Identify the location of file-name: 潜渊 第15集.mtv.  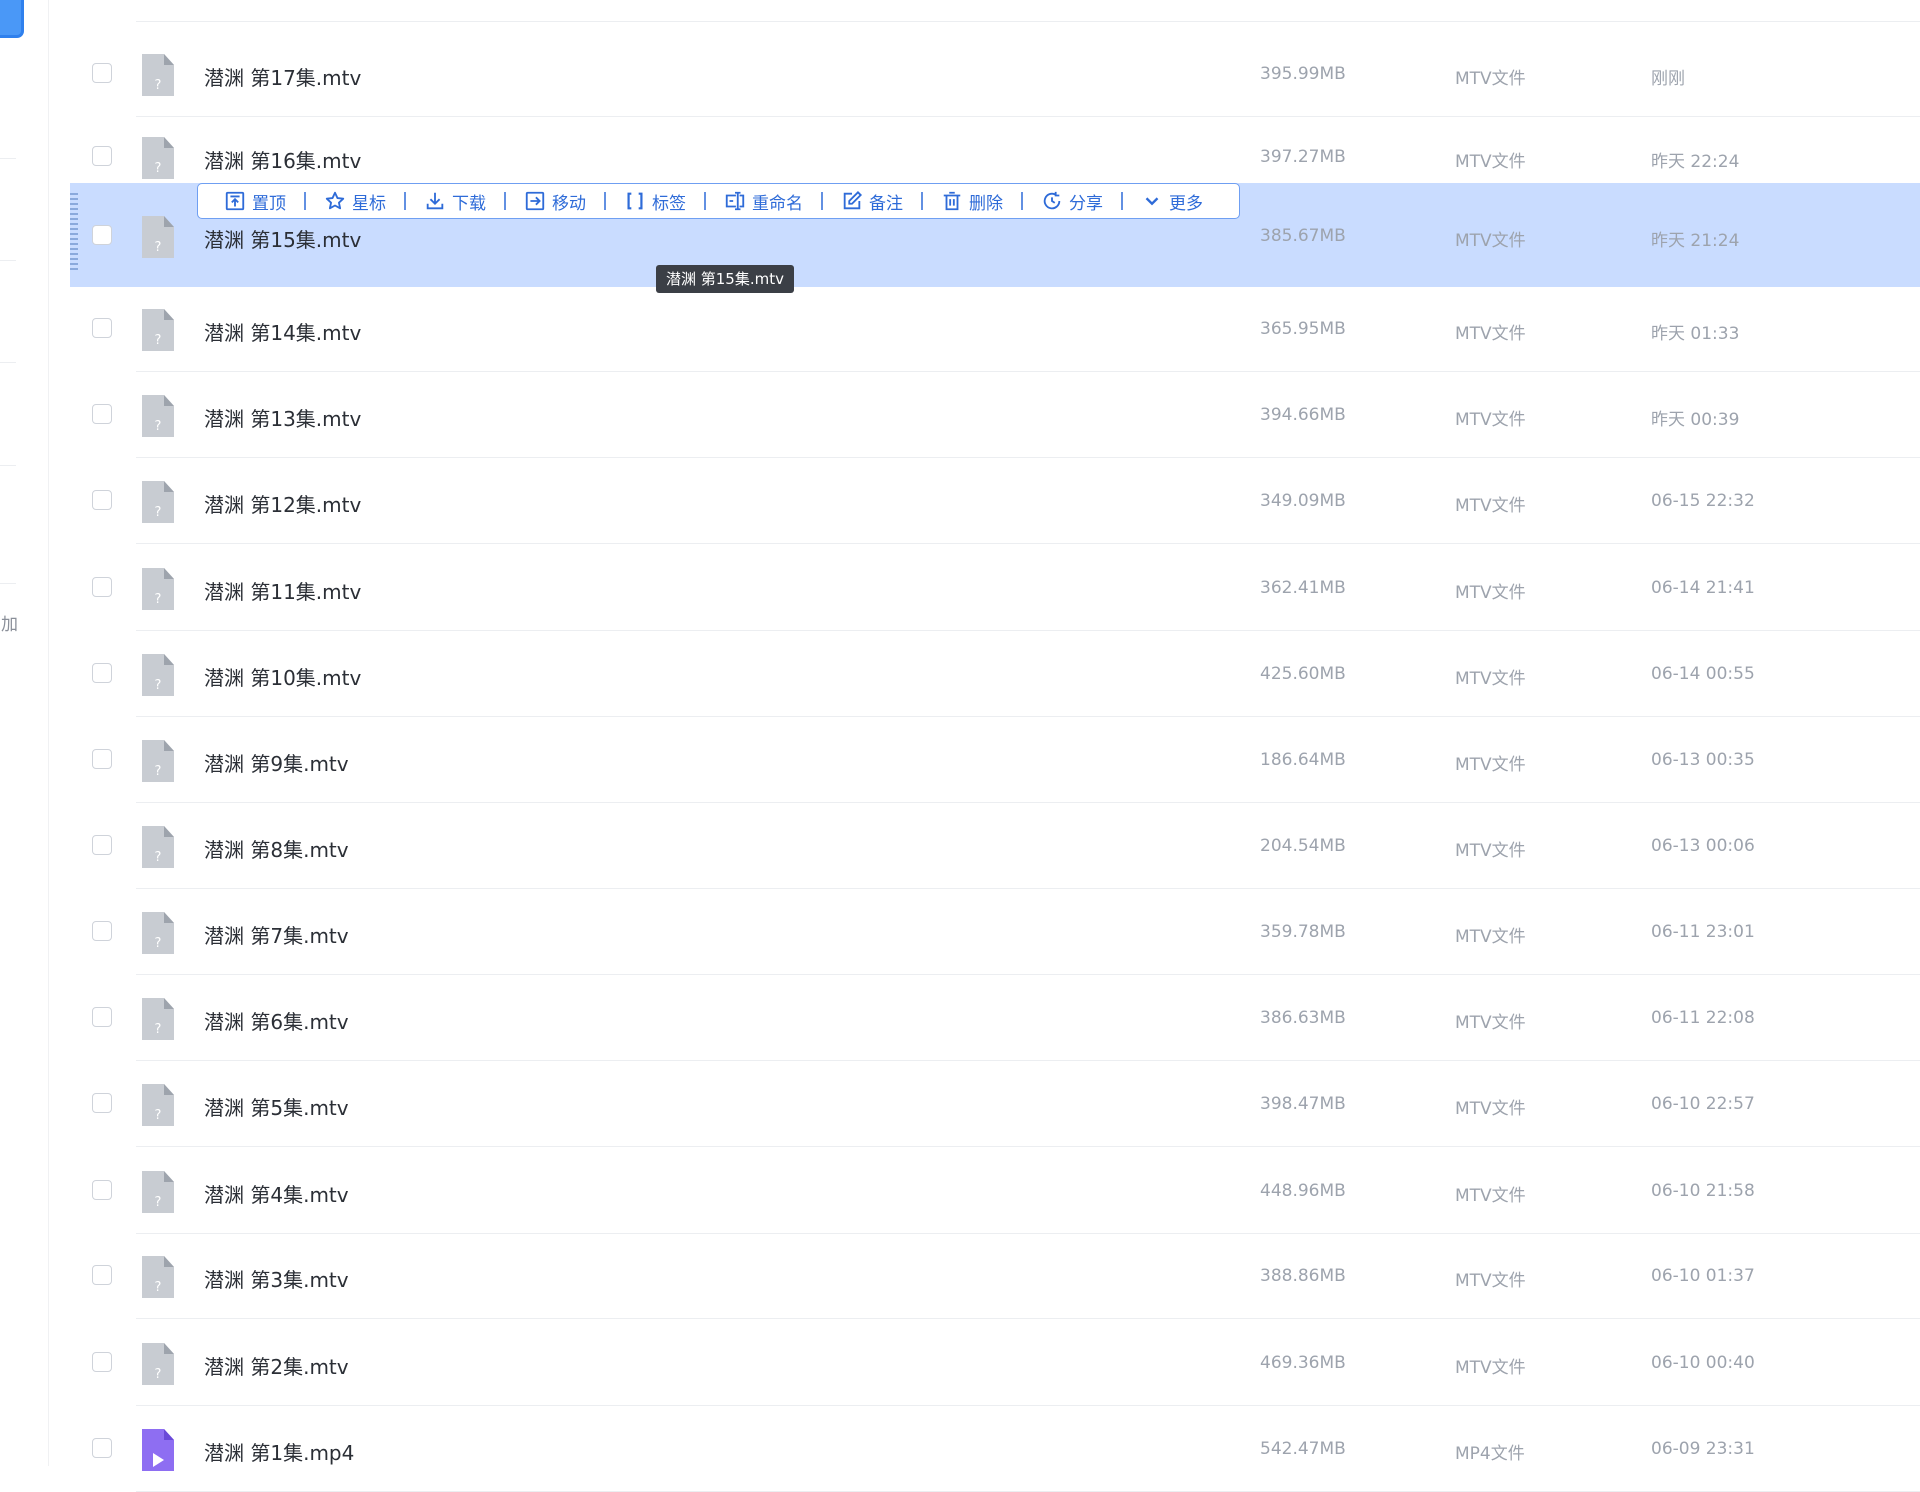
(282, 238).